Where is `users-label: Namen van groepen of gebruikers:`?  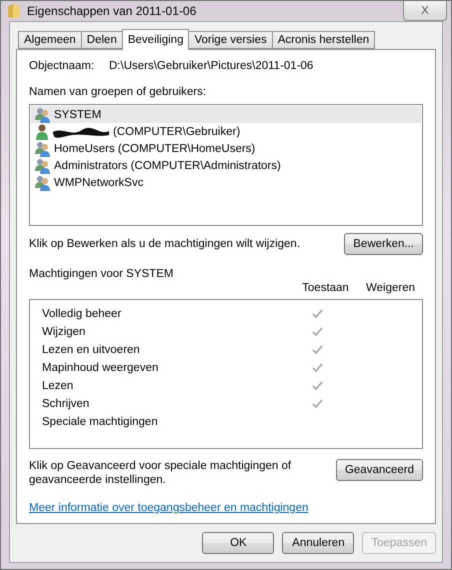 users-label: Namen van groepen of gebruikers: is located at coordinates (118, 92).